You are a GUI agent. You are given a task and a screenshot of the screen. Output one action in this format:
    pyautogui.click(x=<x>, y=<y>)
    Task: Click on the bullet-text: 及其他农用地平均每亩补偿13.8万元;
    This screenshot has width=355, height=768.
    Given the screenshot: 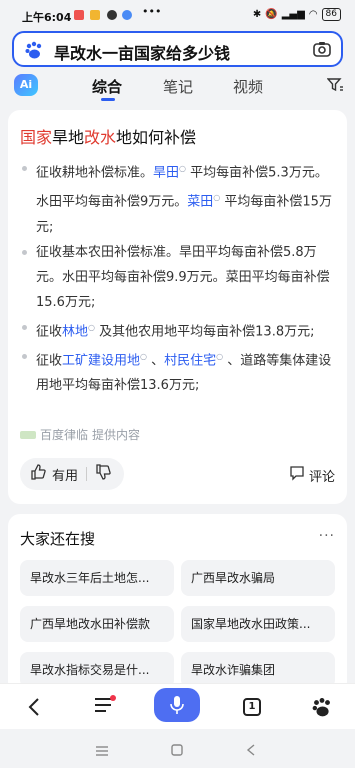 What is the action you would take?
    pyautogui.click(x=205, y=331)
    